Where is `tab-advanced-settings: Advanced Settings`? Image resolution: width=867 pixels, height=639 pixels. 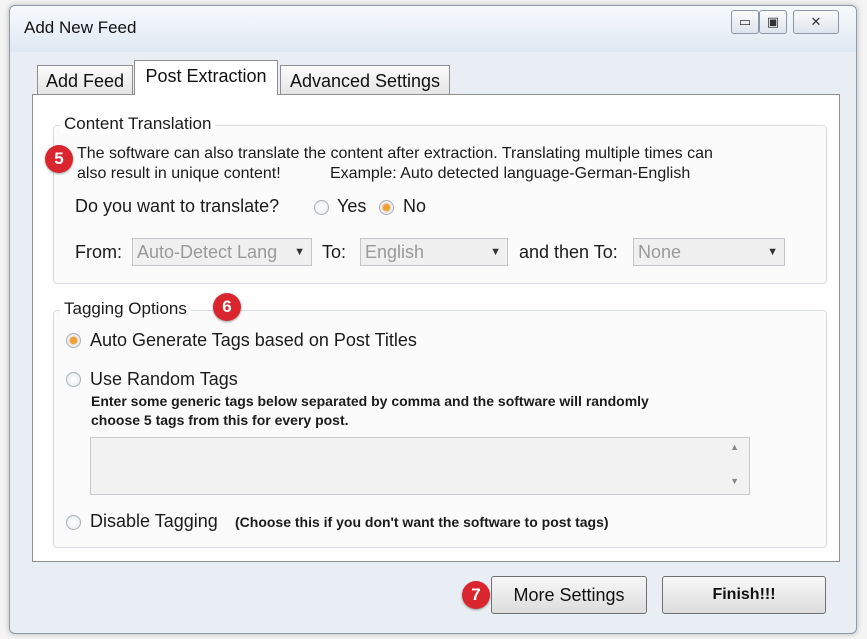 tab-advanced-settings: Advanced Settings is located at coordinates (365, 80).